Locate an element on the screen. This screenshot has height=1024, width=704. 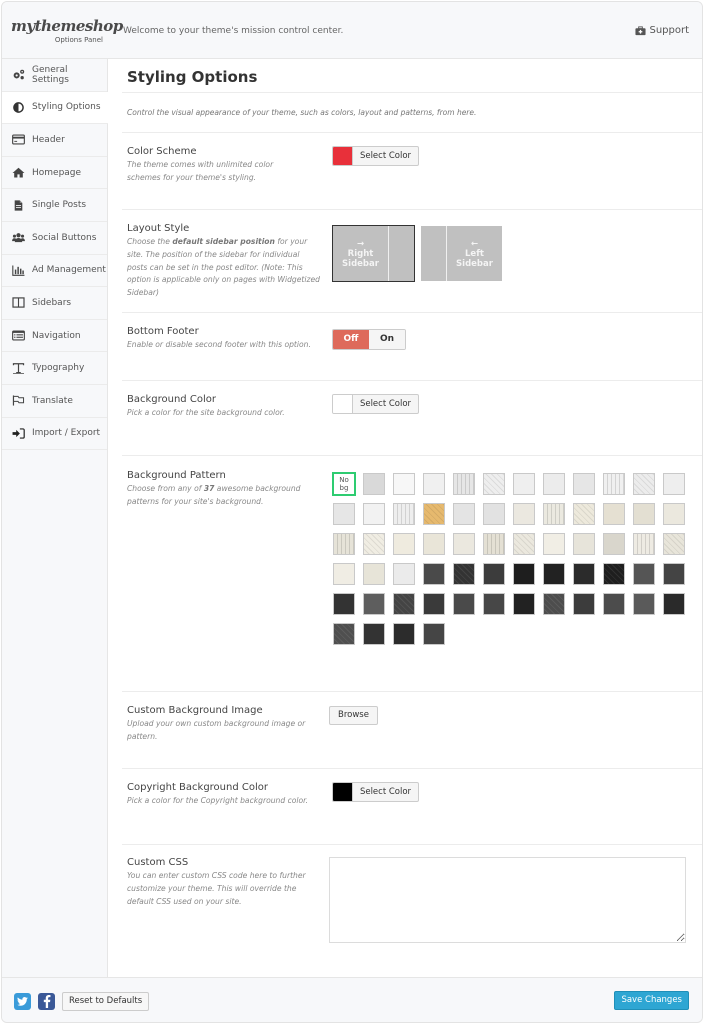
custom-bg-image-title: Custom Background Image is located at coordinates (195, 710).